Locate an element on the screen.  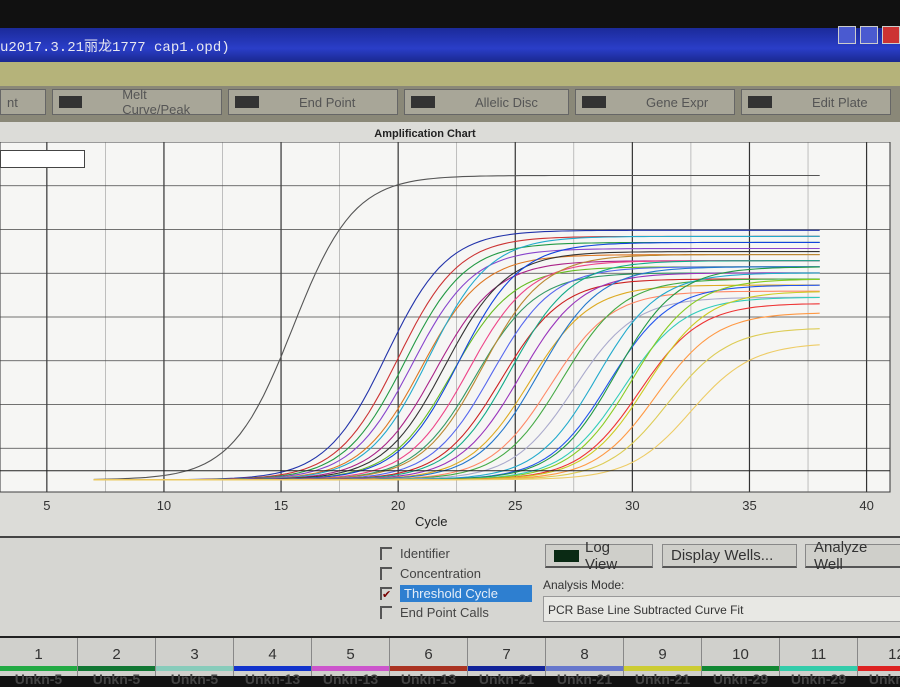
analysis-mode-label: Analysis Mode: is located at coordinates (584, 585).